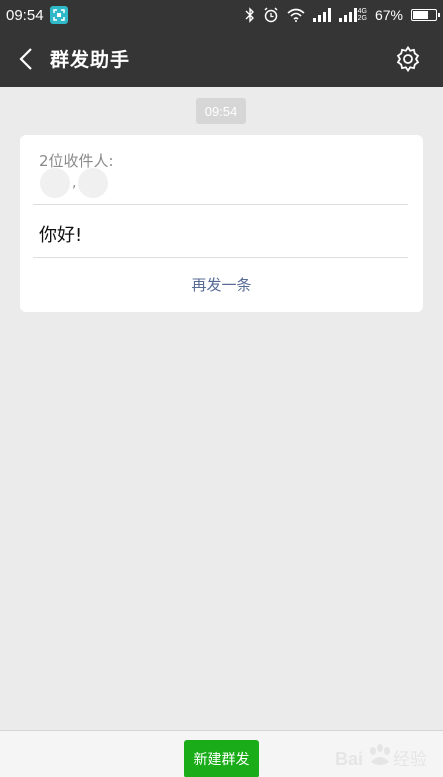 Image resolution: width=443 pixels, height=777 pixels. I want to click on network-type-top: 4G, so click(362, 11).